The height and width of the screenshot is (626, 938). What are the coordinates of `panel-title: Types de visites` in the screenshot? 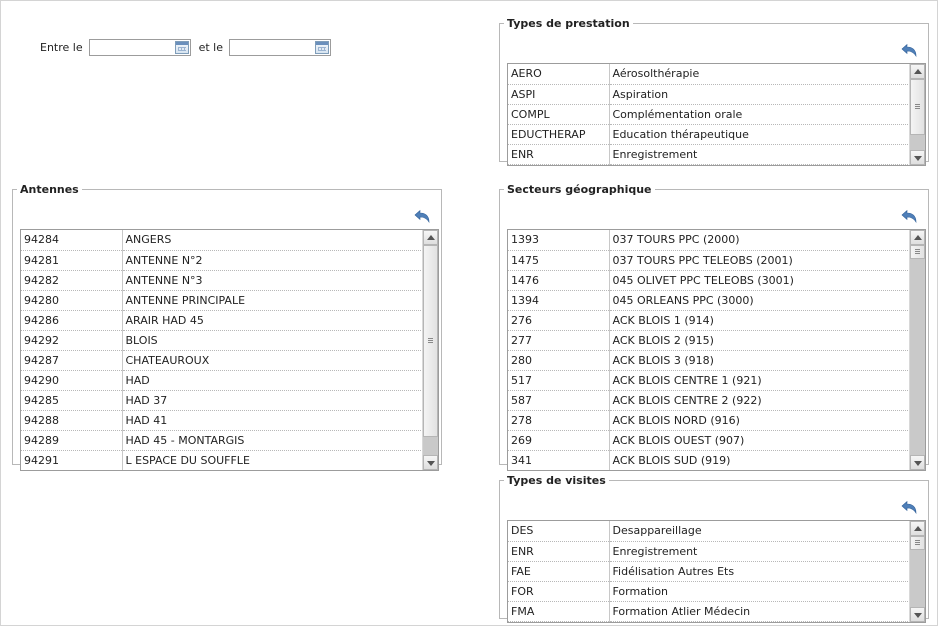 It's located at (556, 480).